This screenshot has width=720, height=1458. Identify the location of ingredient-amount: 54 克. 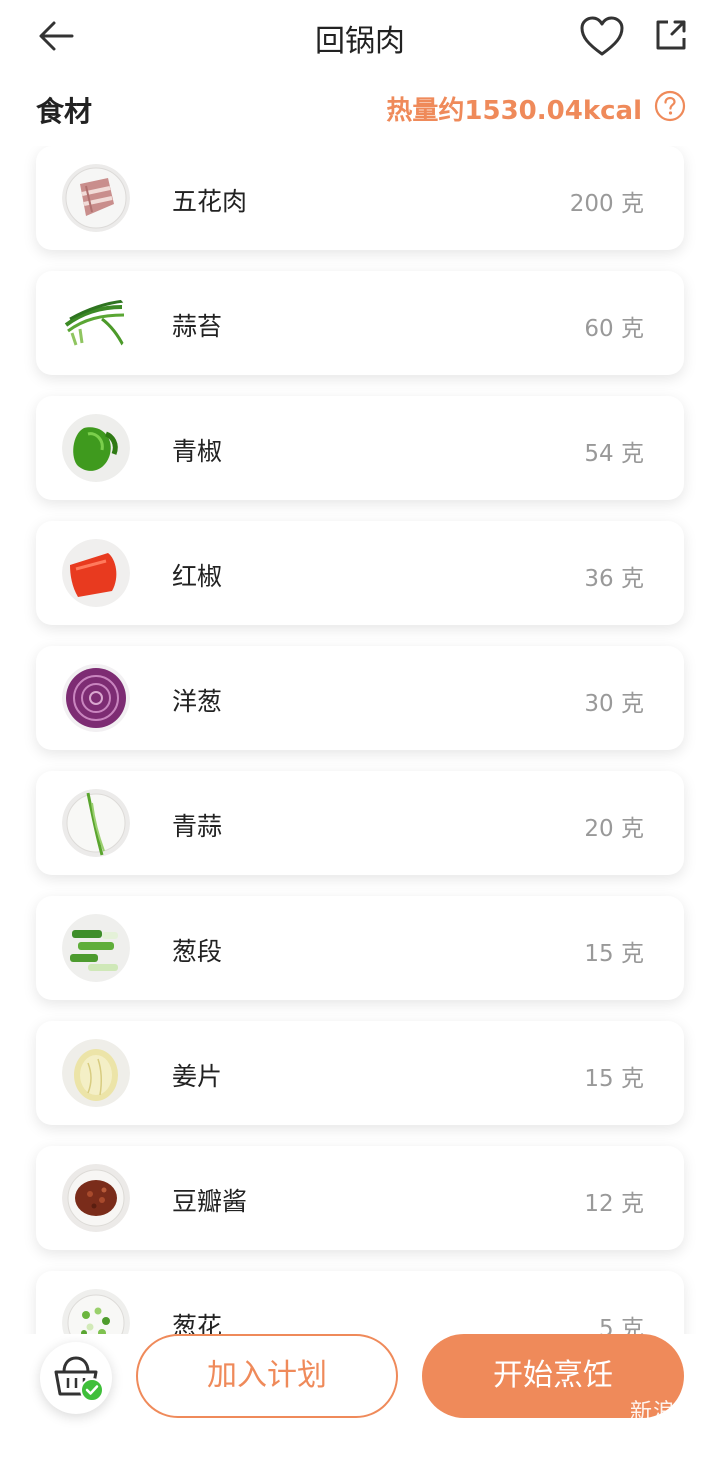
(614, 454).